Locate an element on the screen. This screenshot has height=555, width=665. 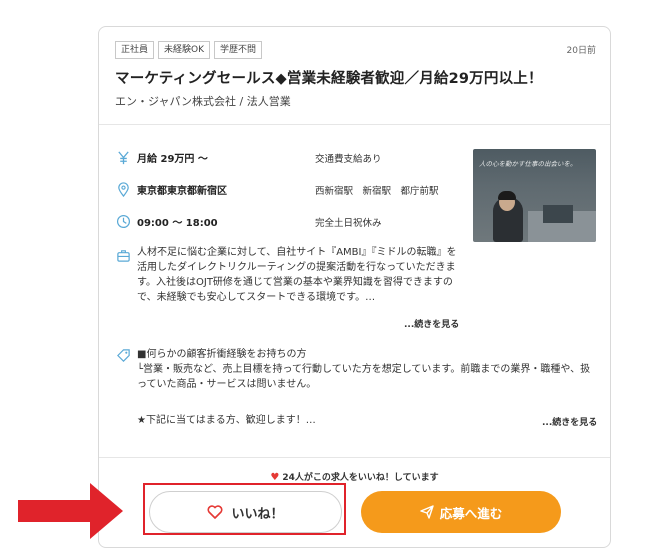
posted-date: 20日前 is located at coordinates (581, 51).